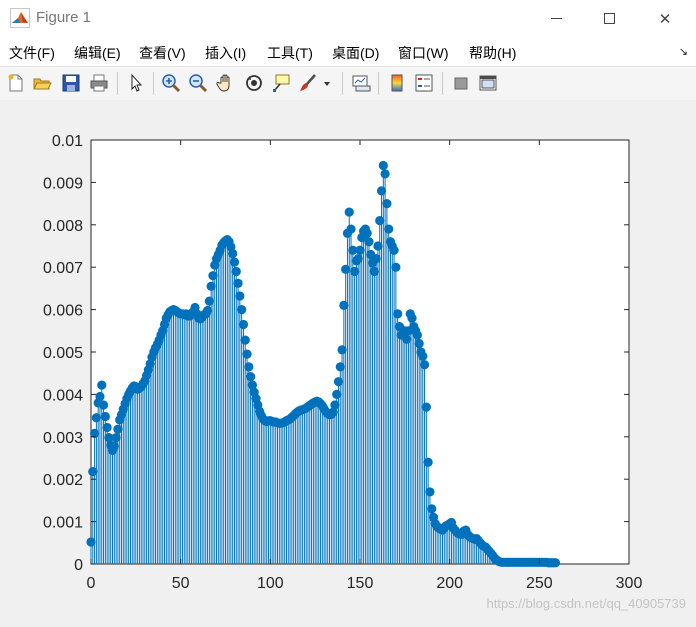 The height and width of the screenshot is (627, 696). I want to click on open-file-icon, so click(42, 83).